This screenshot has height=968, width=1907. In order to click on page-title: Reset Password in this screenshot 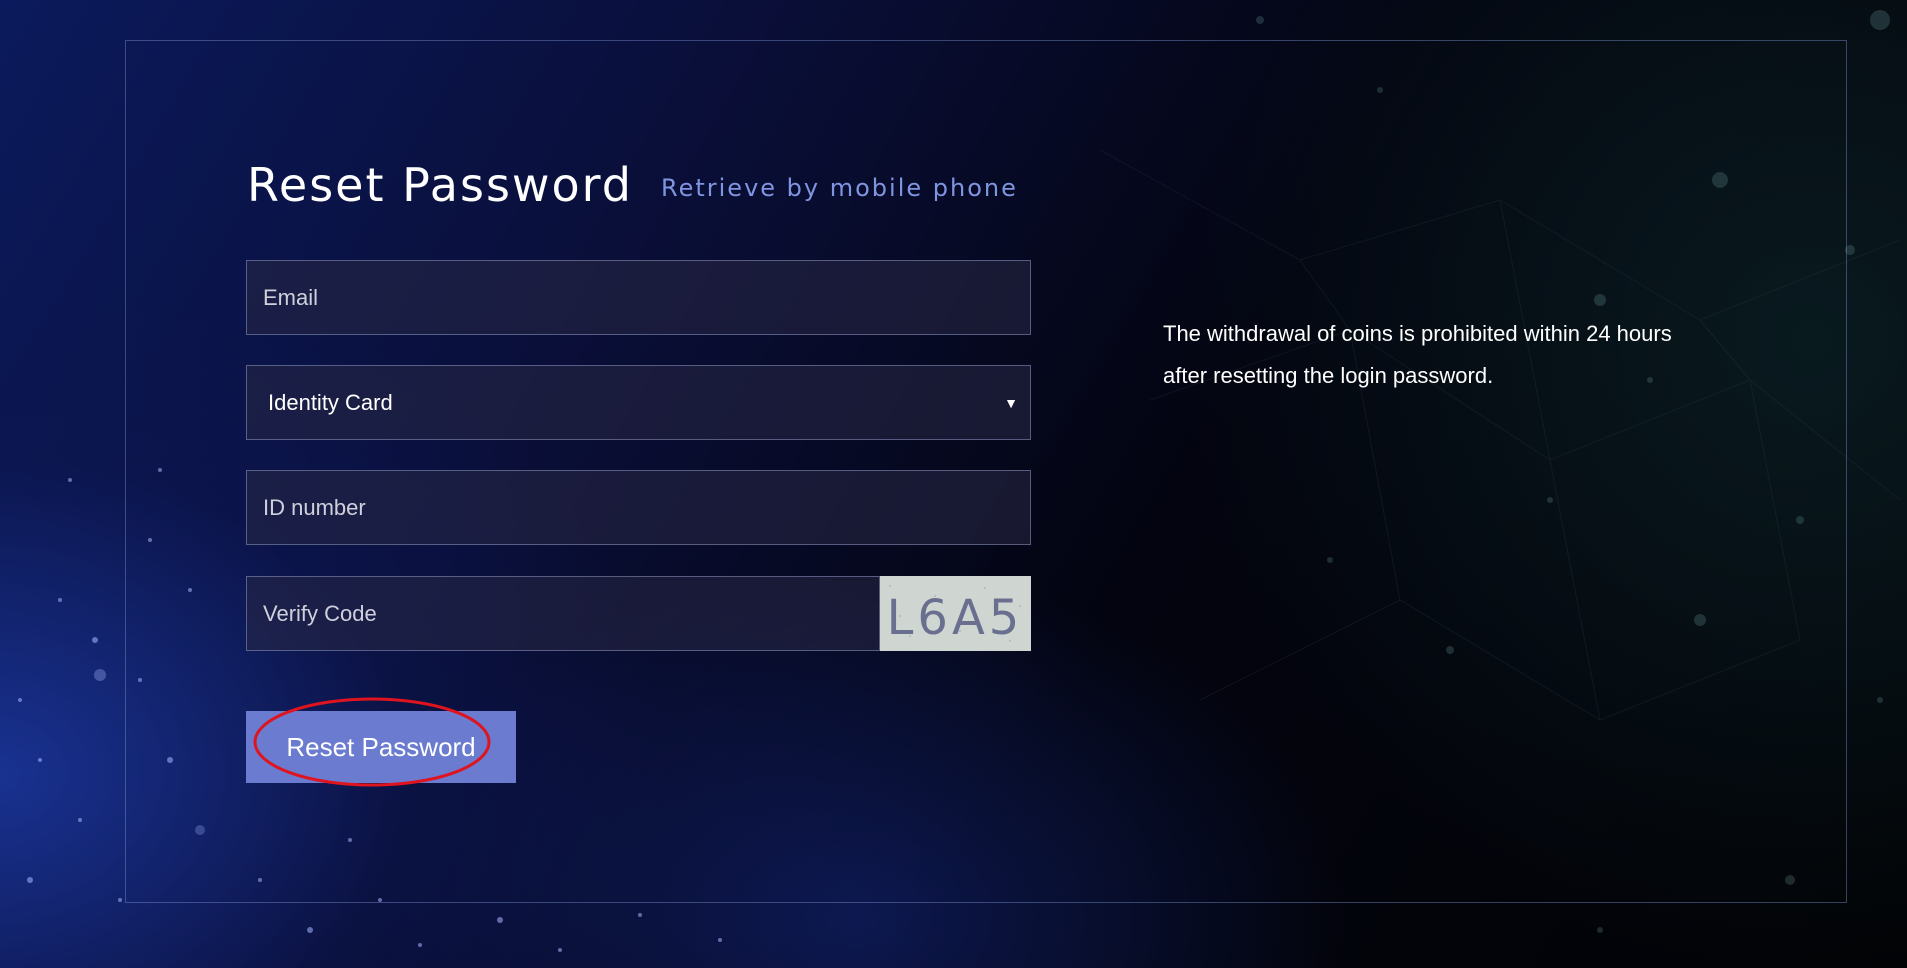, I will do `click(440, 185)`.